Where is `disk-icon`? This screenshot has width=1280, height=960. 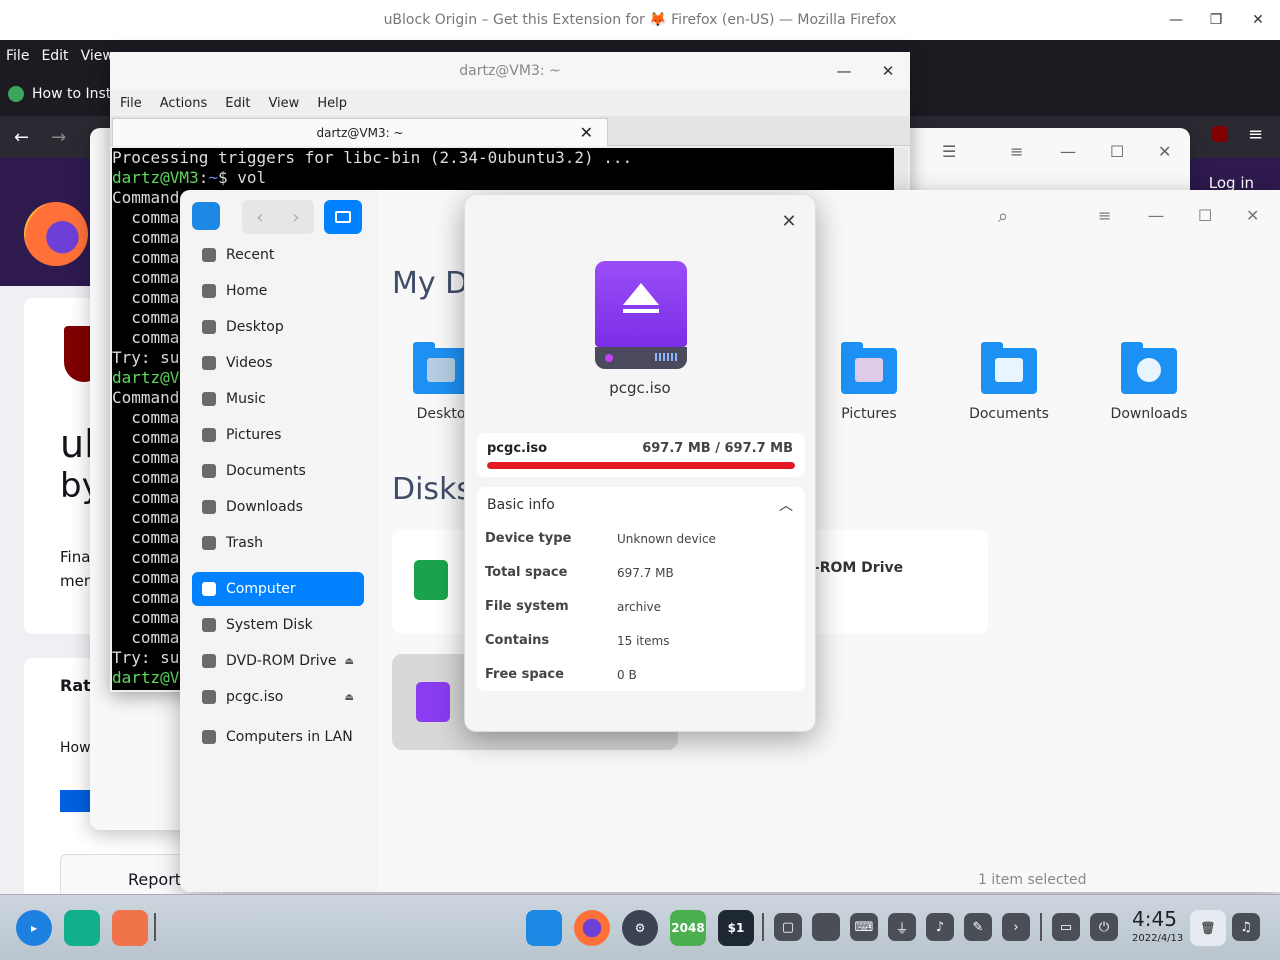
disk-icon is located at coordinates (209, 625).